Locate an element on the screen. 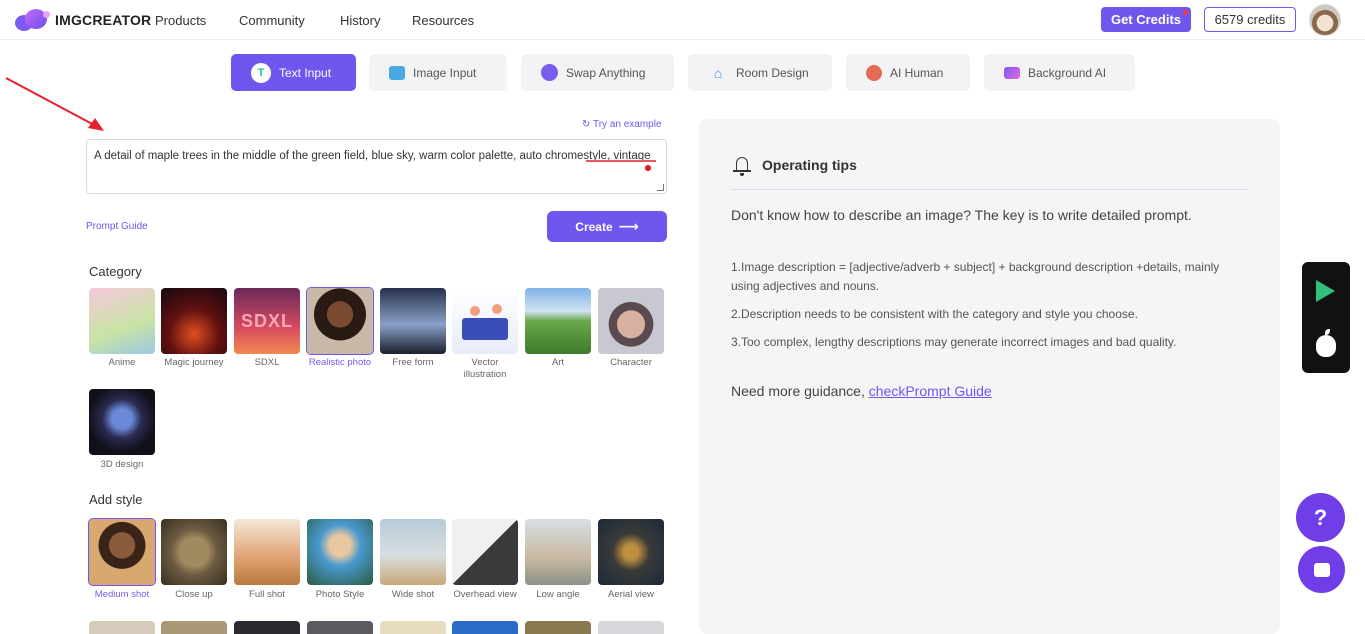 This screenshot has height=634, width=1365. style-label: Wide shot is located at coordinates (413, 594).